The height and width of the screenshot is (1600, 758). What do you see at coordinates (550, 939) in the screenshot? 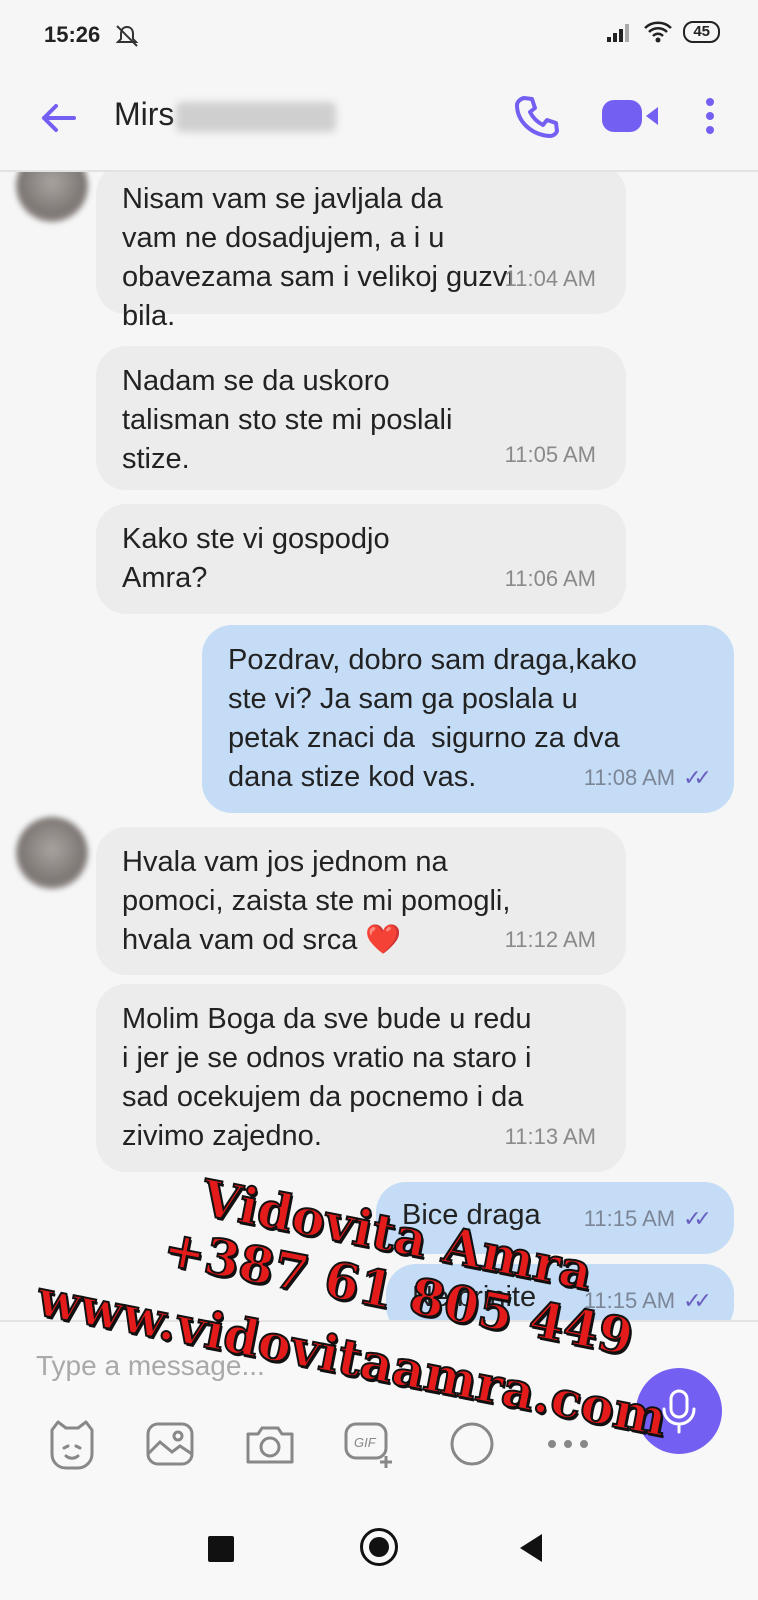
I see `message-time: 11:12 AM` at bounding box center [550, 939].